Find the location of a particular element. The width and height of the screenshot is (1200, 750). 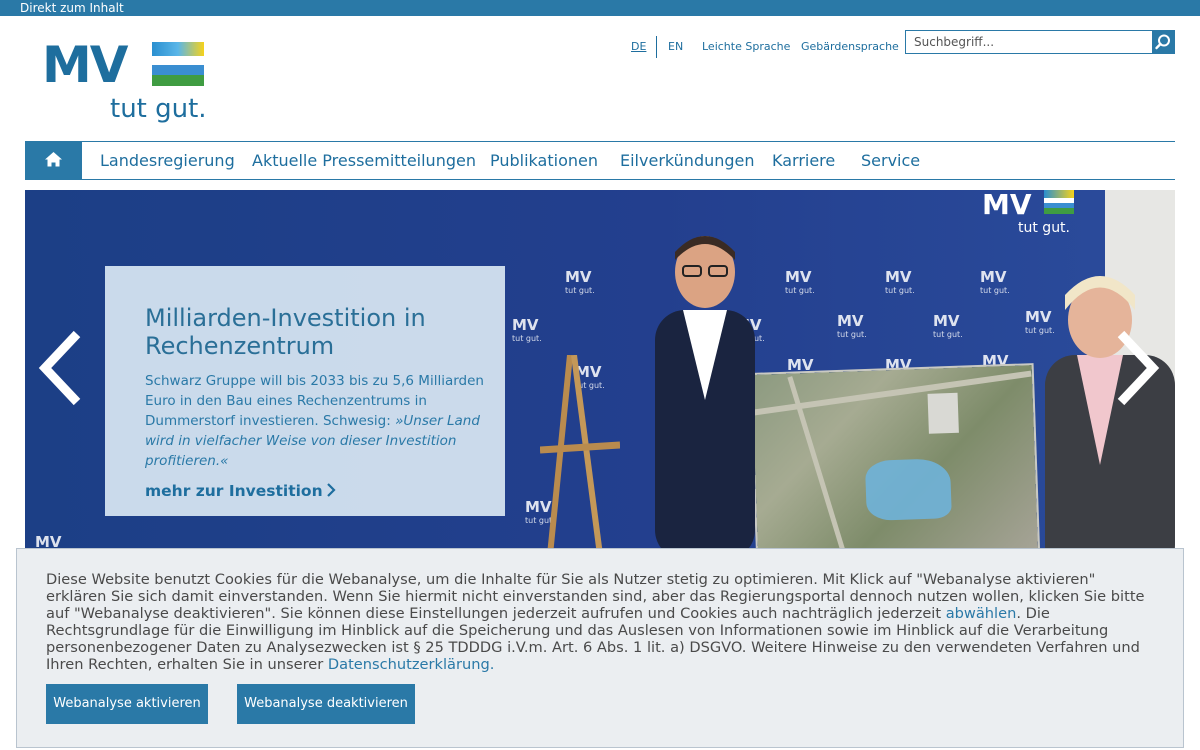

logo-flag-icon is located at coordinates (178, 64).